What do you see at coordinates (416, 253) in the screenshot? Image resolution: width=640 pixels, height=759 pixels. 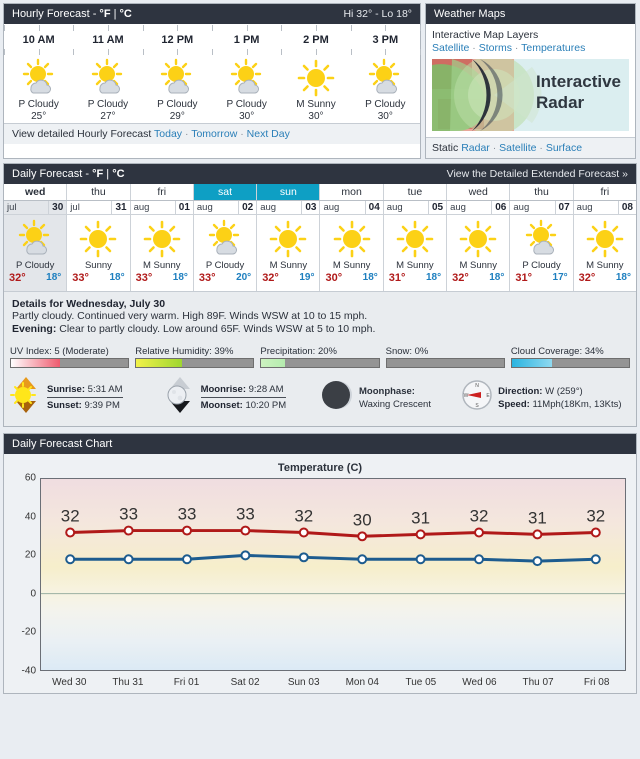 I see `day-cell: M Sunny 31° 18°` at bounding box center [416, 253].